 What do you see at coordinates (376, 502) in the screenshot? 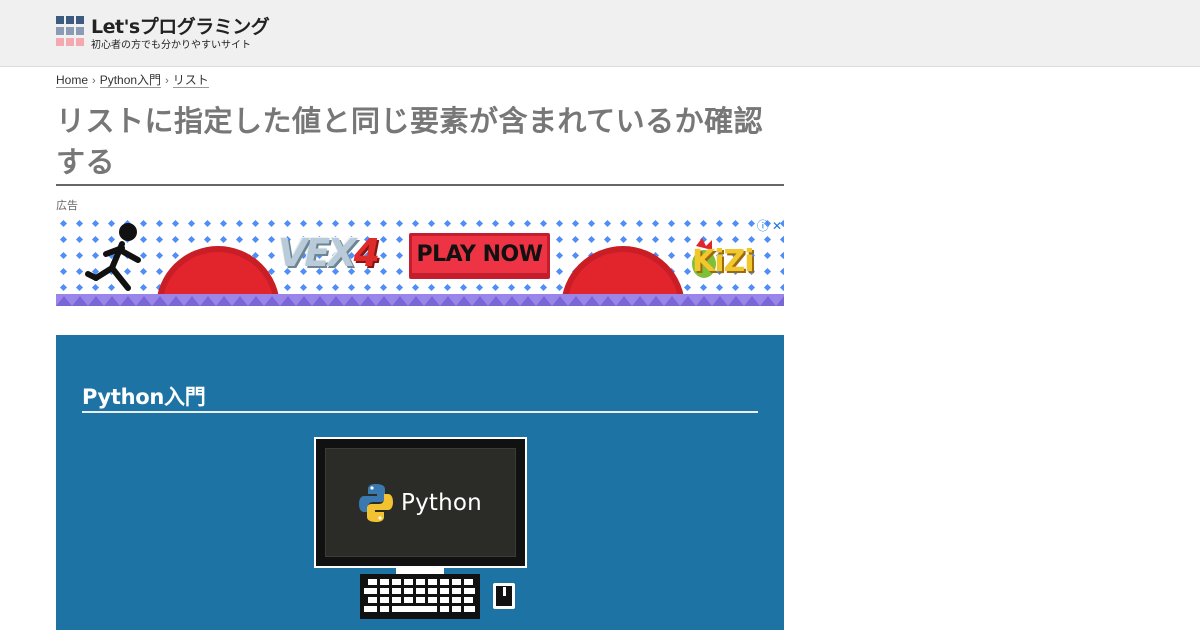
I see `python-logo-icon` at bounding box center [376, 502].